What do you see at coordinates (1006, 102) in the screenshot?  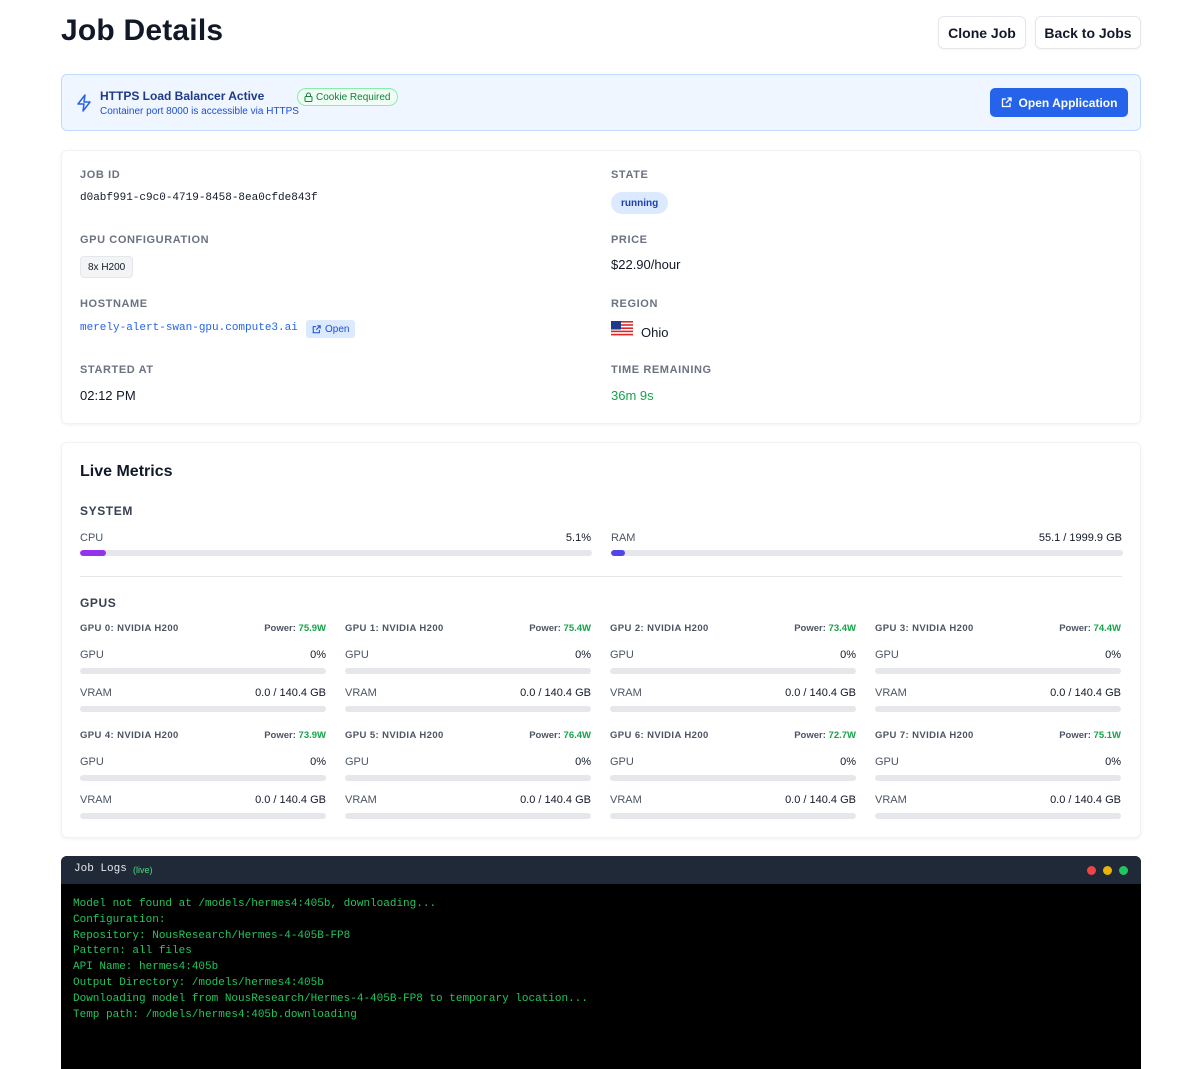 I see `external-link-icon` at bounding box center [1006, 102].